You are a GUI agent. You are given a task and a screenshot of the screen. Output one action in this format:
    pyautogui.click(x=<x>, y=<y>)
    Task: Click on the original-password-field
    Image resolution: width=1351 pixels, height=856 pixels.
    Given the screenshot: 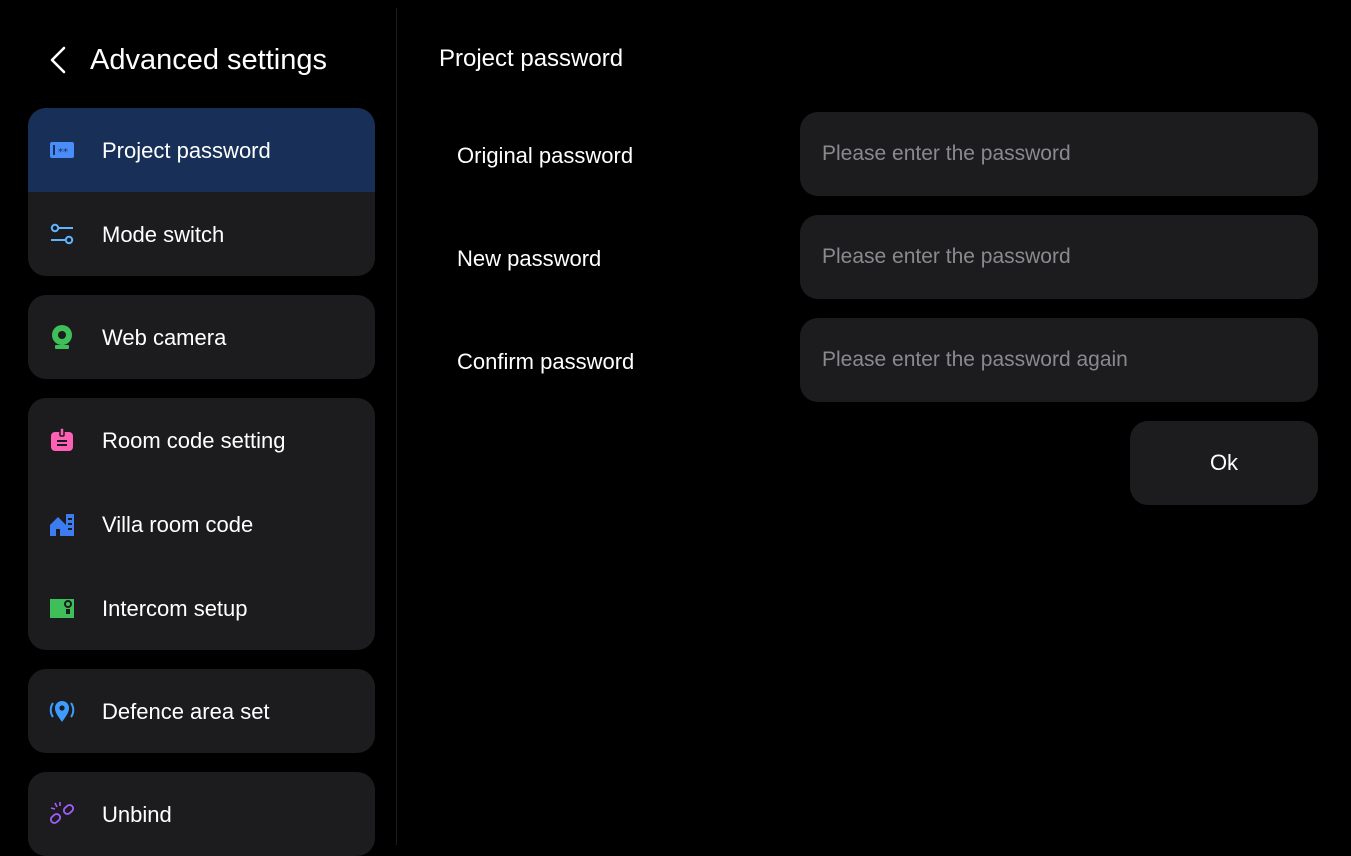 What is the action you would take?
    pyautogui.click(x=1059, y=154)
    